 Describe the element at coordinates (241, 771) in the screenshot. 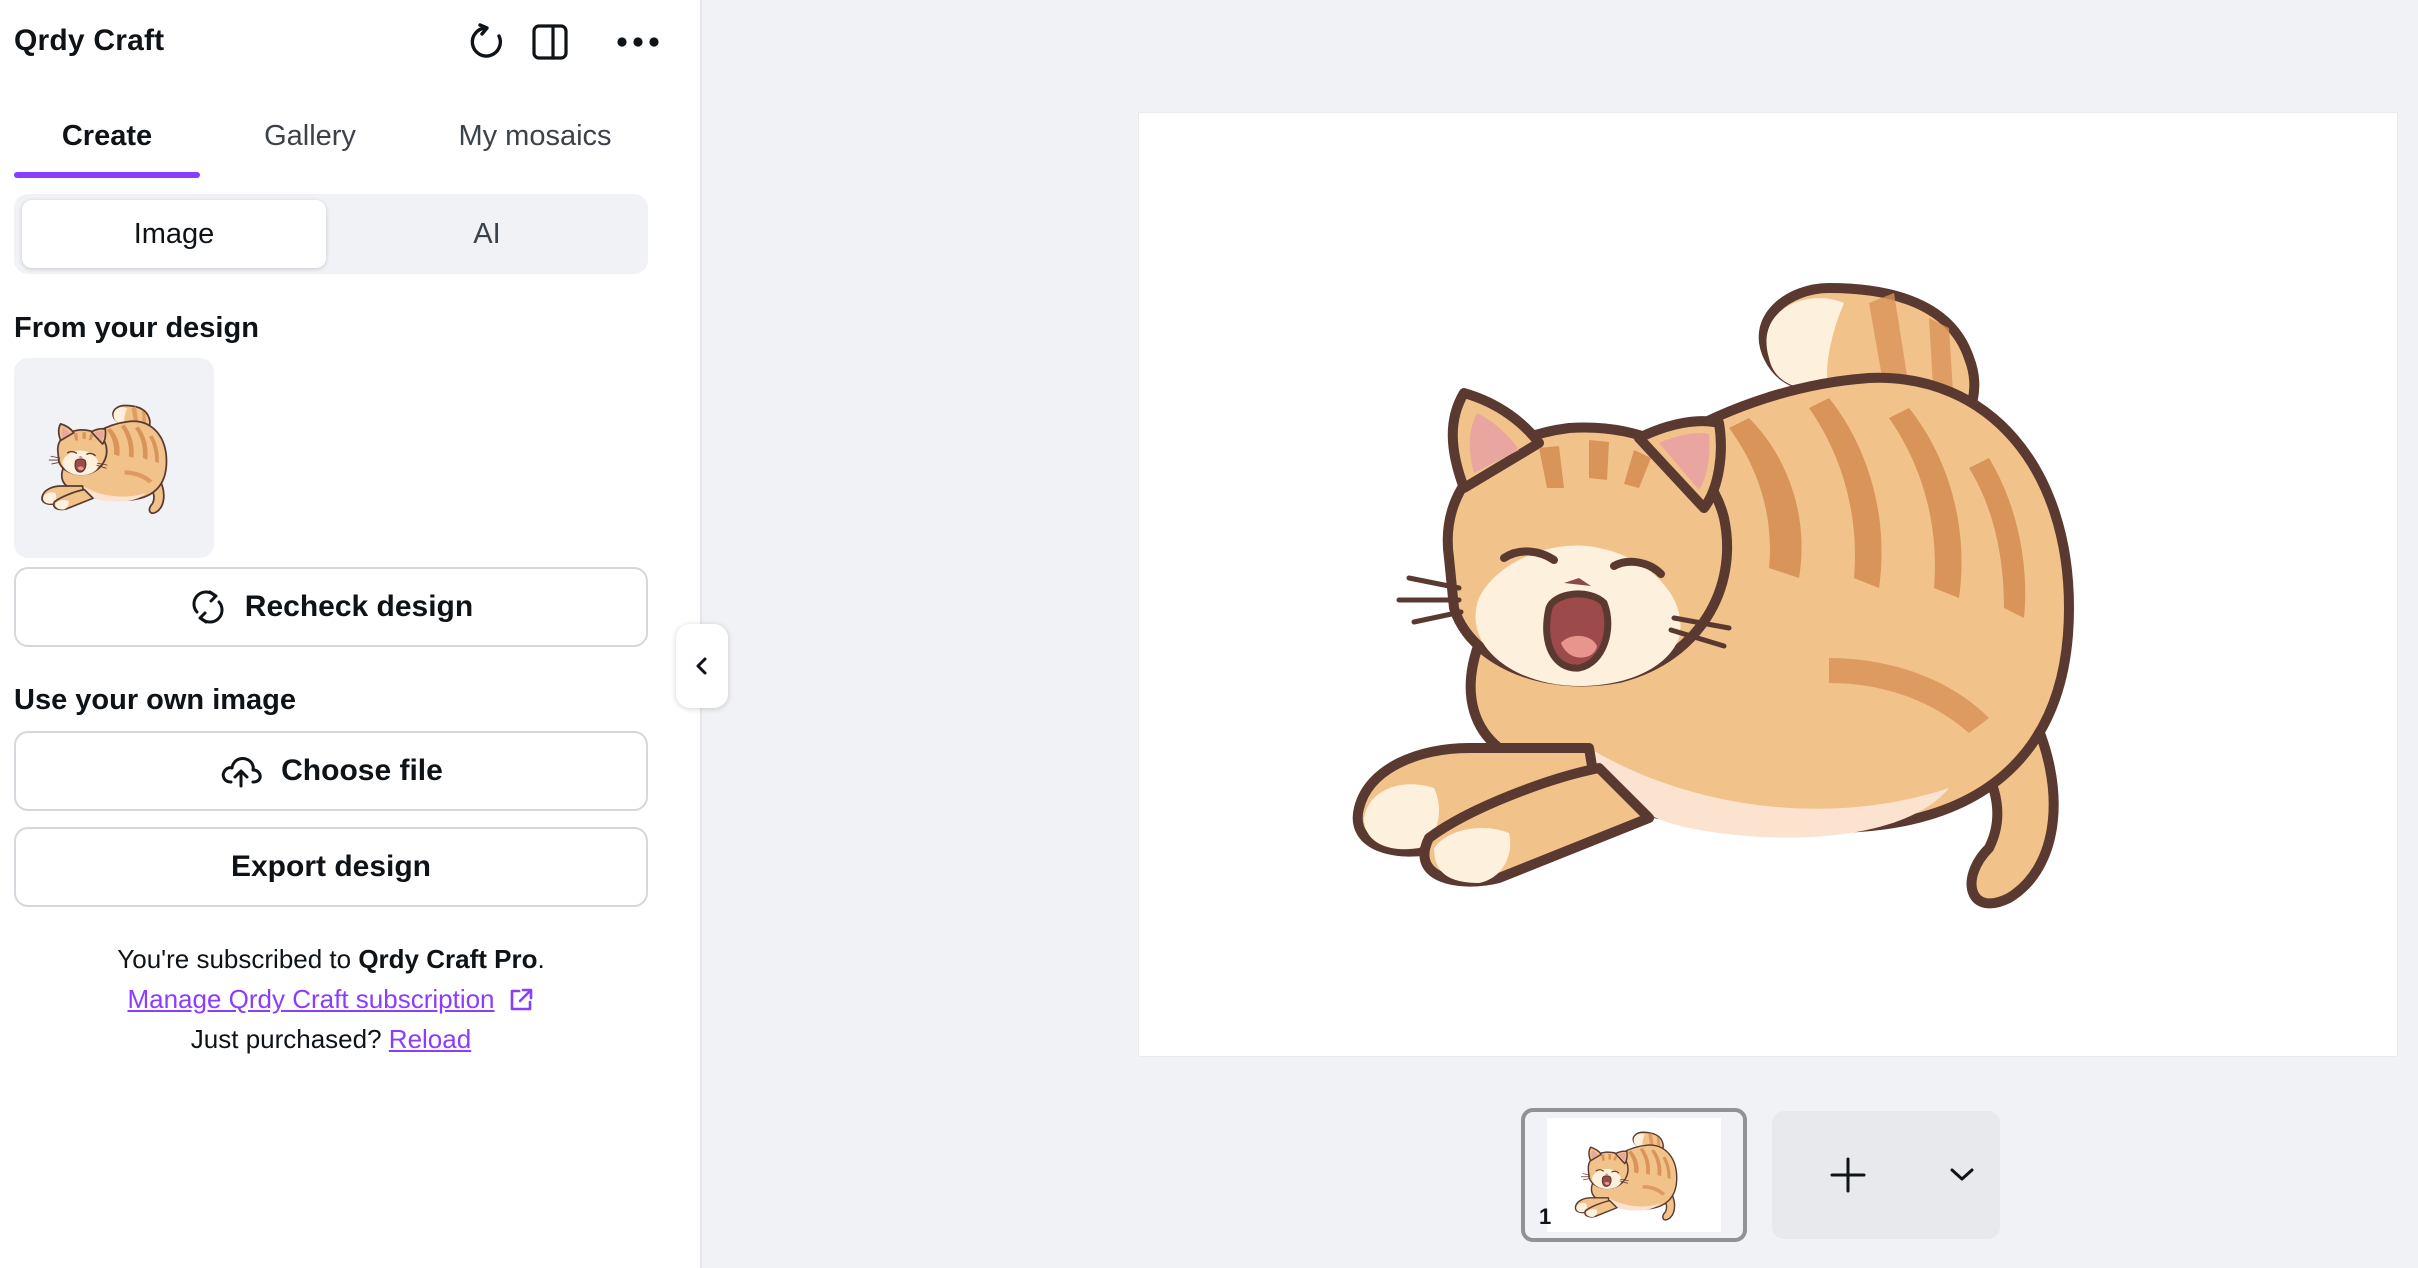

I see `cloud-upload-icon` at that location.